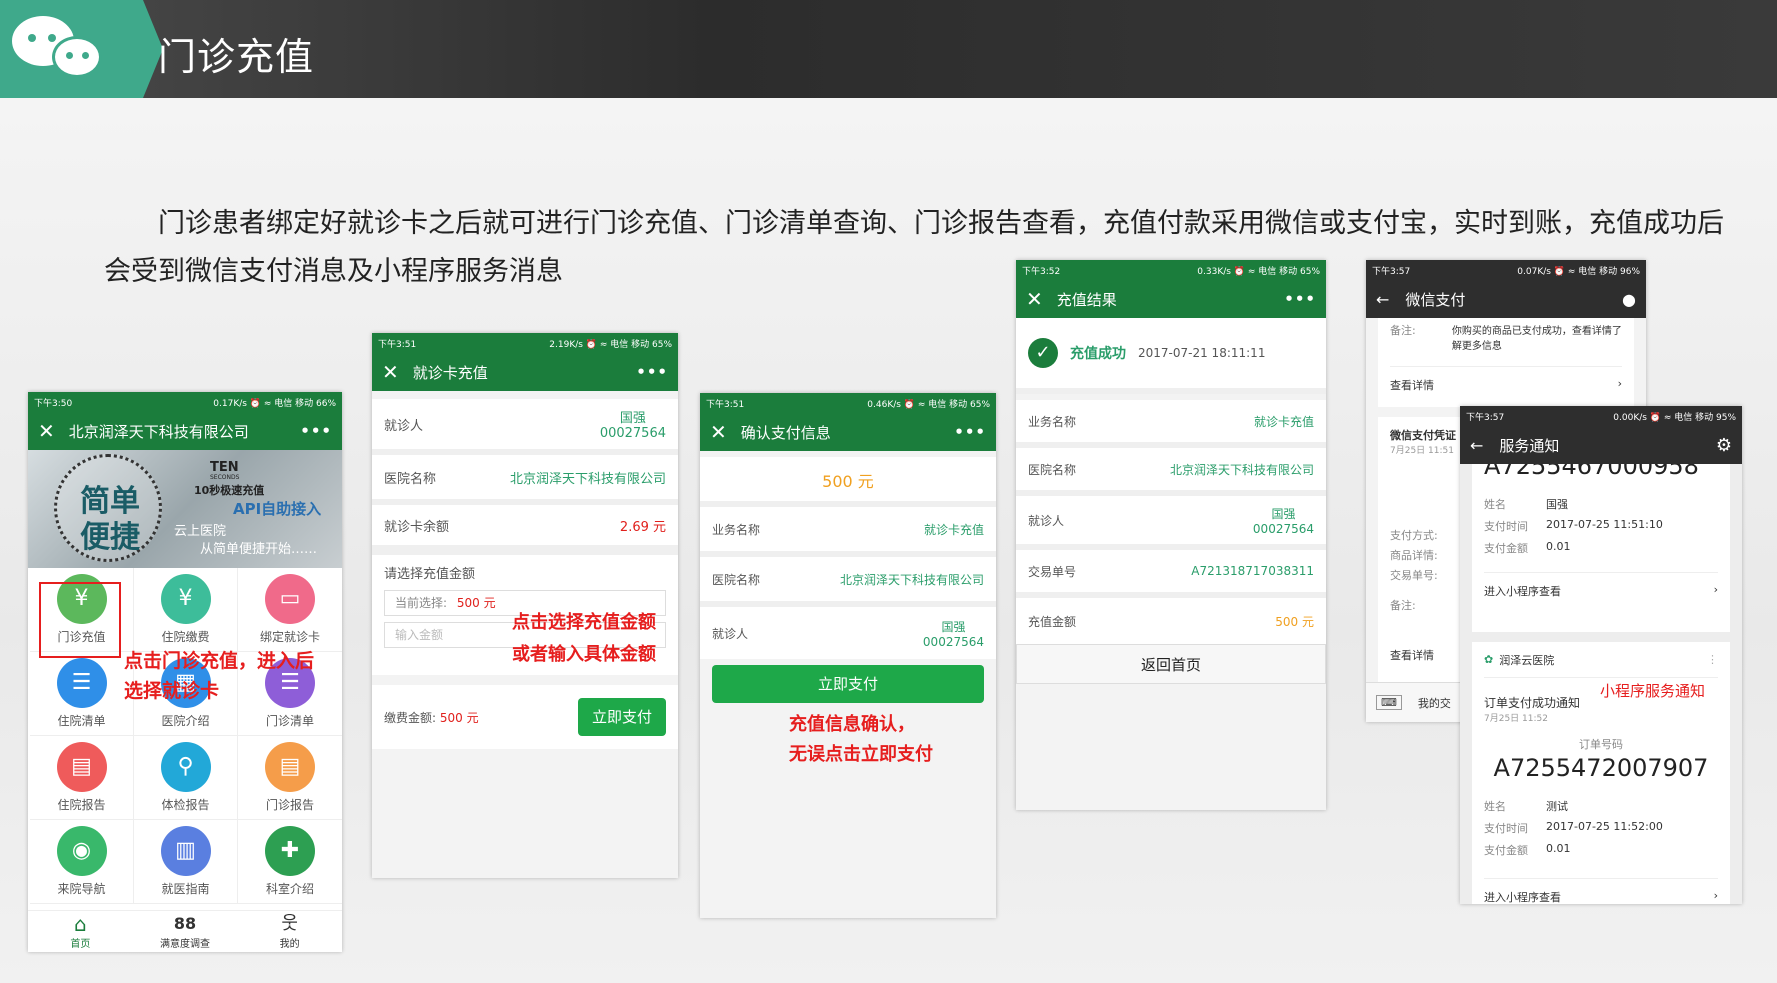  What do you see at coordinates (1506, 828) in the screenshot?
I see `time-label: 支付时间` at bounding box center [1506, 828].